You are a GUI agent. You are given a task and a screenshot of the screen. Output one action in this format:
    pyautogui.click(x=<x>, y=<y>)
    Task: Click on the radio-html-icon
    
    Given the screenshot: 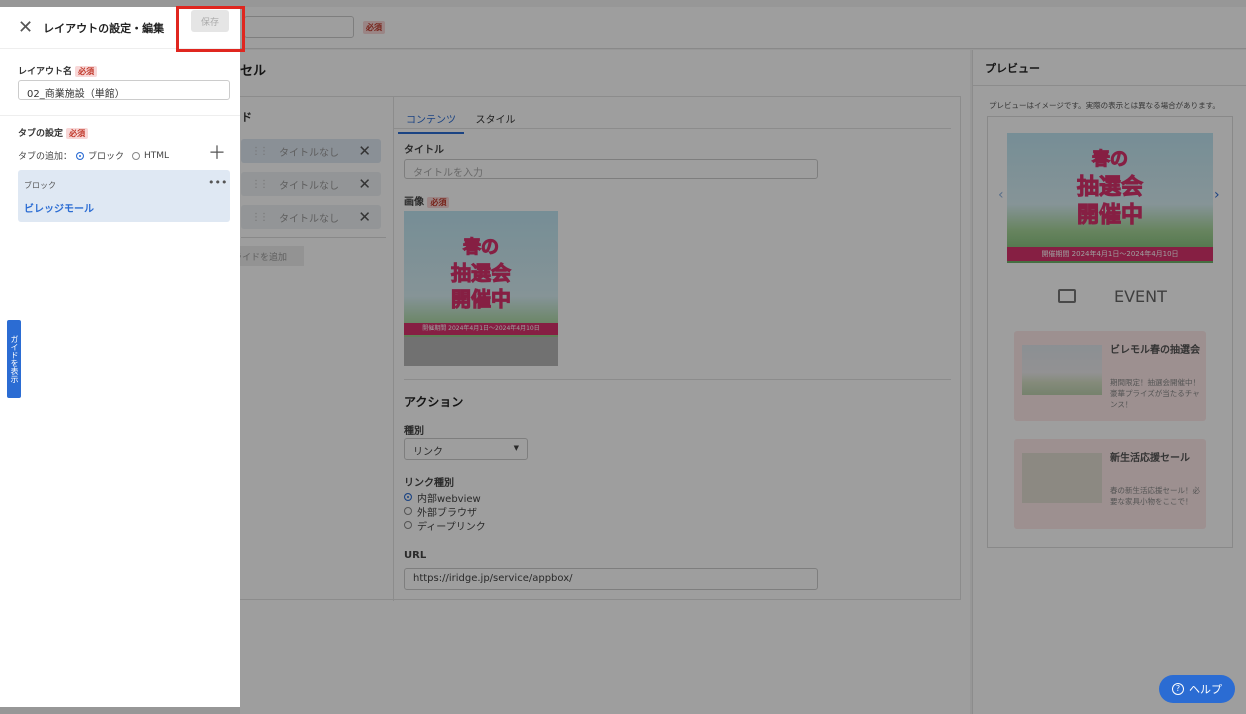 What is the action you would take?
    pyautogui.click(x=136, y=155)
    